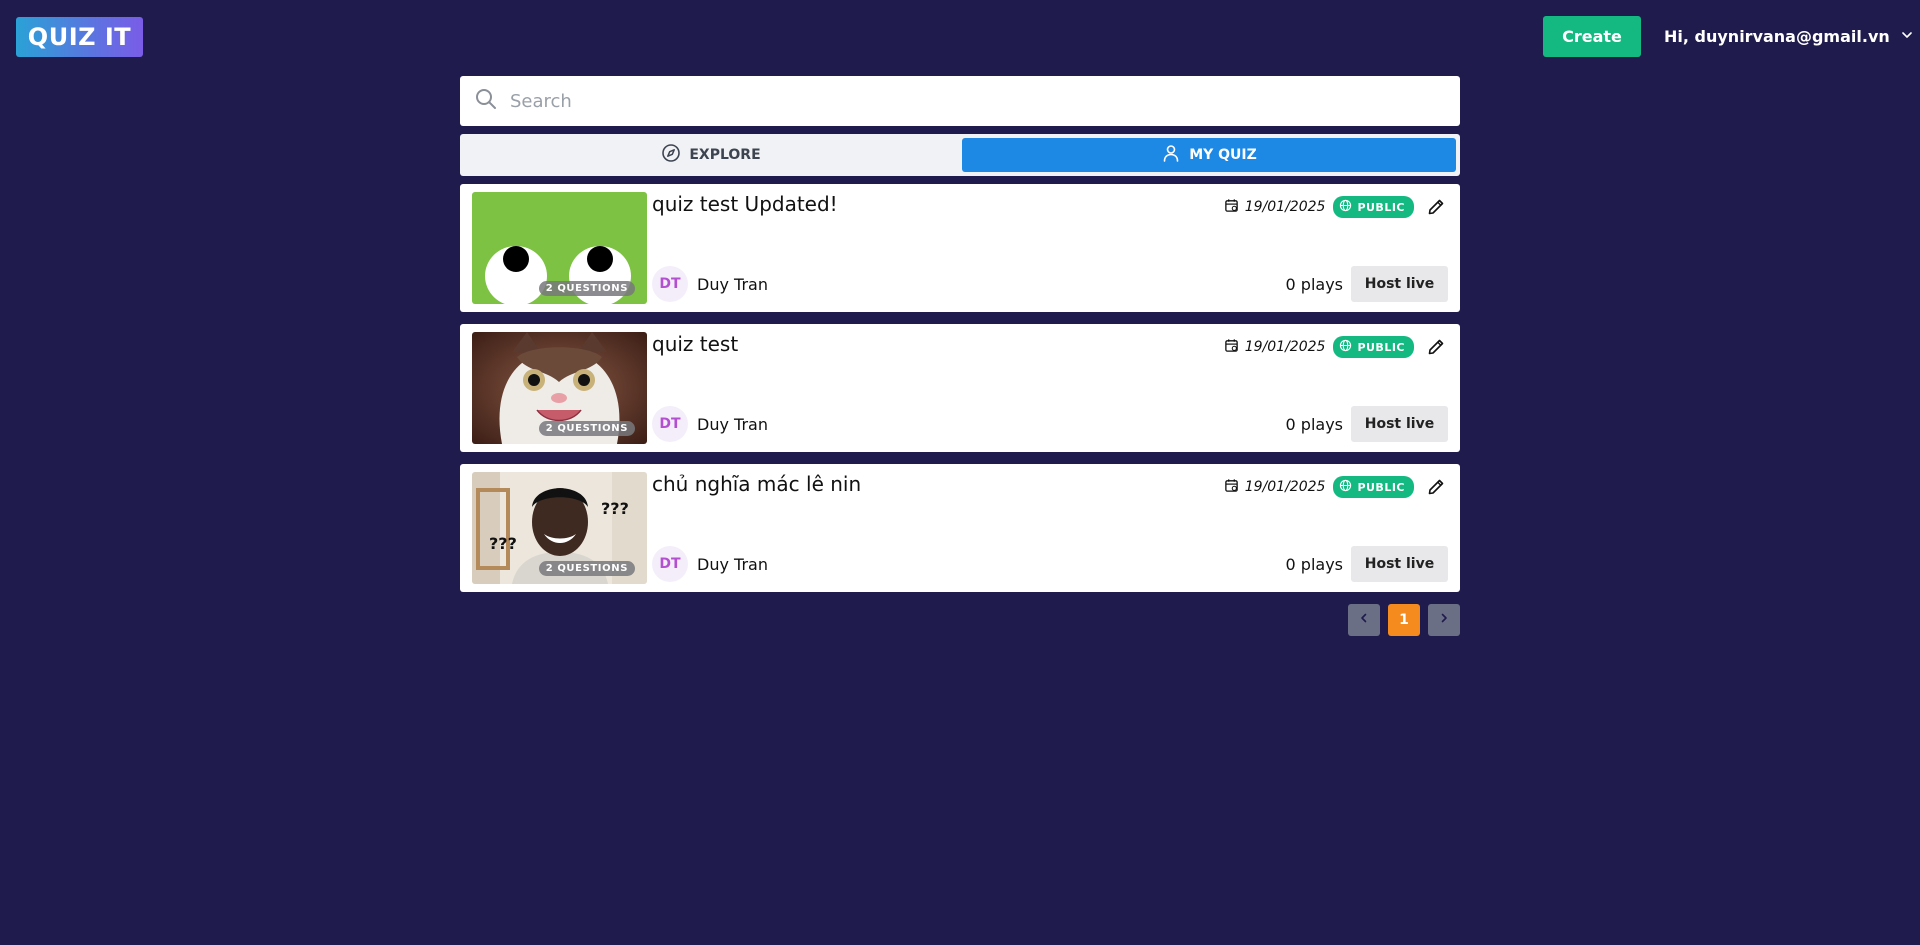 The height and width of the screenshot is (945, 1920). I want to click on page-number-button: 1, so click(1404, 620).